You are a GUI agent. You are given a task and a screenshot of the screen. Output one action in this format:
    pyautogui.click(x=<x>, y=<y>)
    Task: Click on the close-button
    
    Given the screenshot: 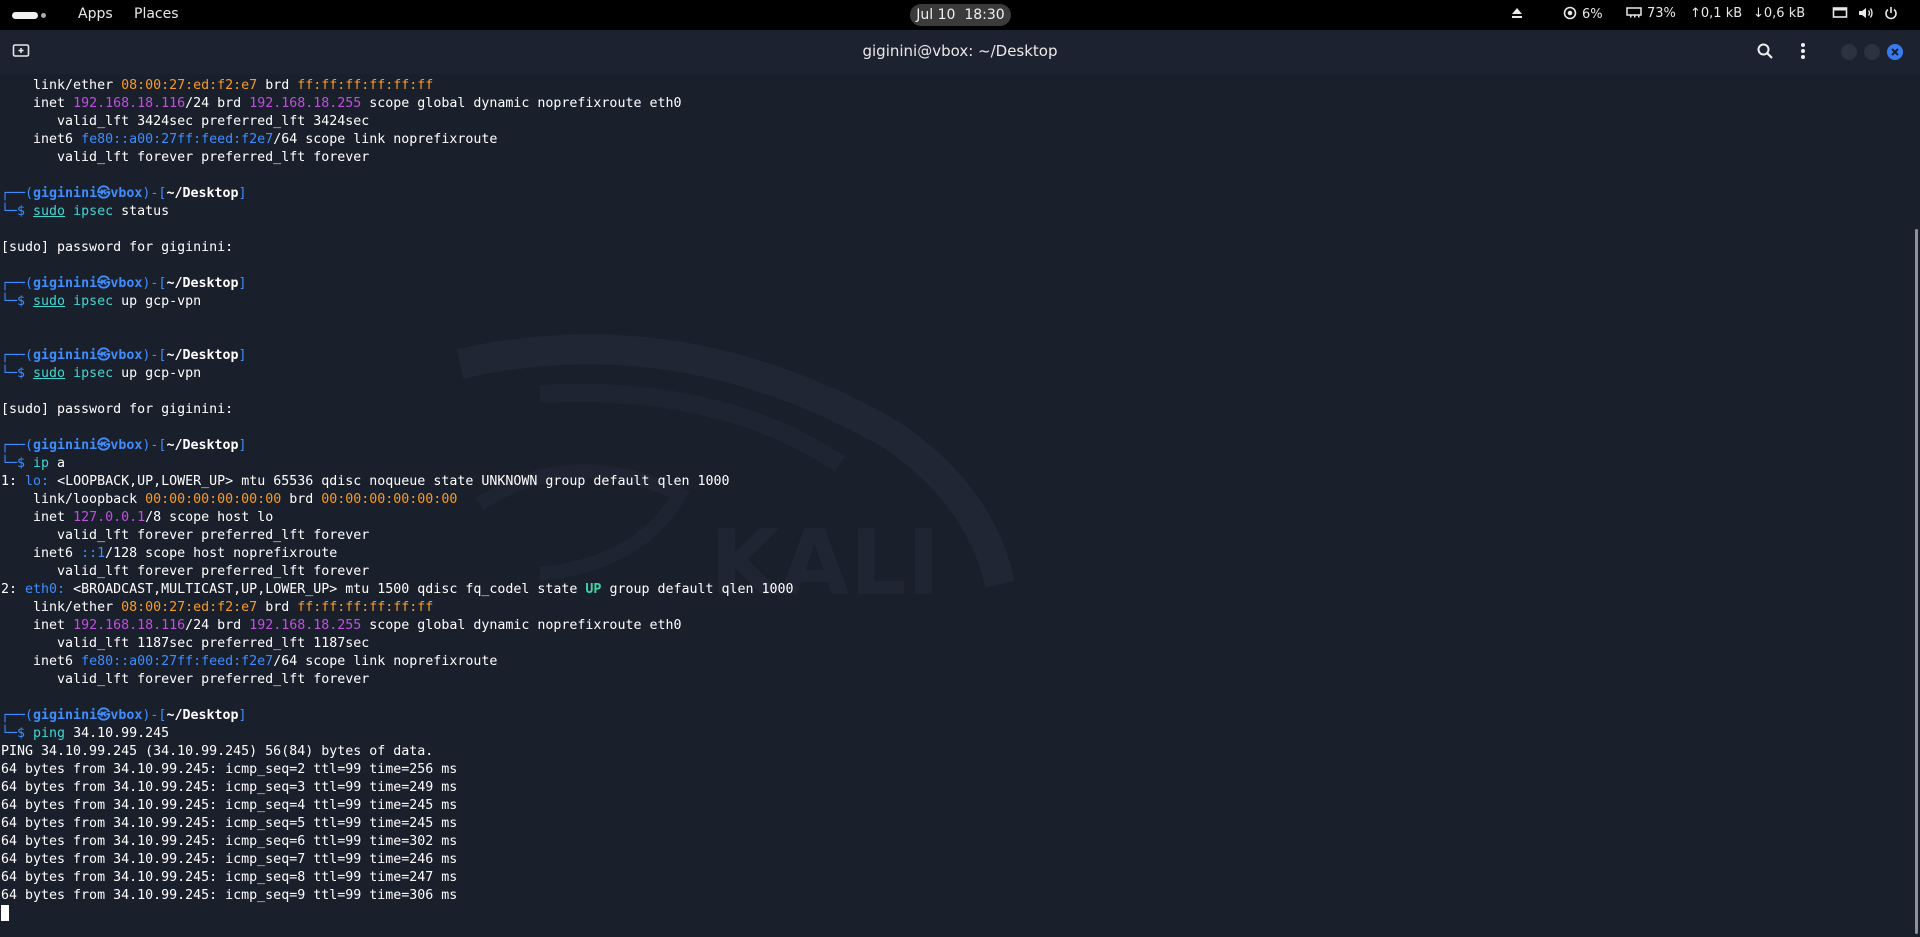 What is the action you would take?
    pyautogui.click(x=1895, y=52)
    